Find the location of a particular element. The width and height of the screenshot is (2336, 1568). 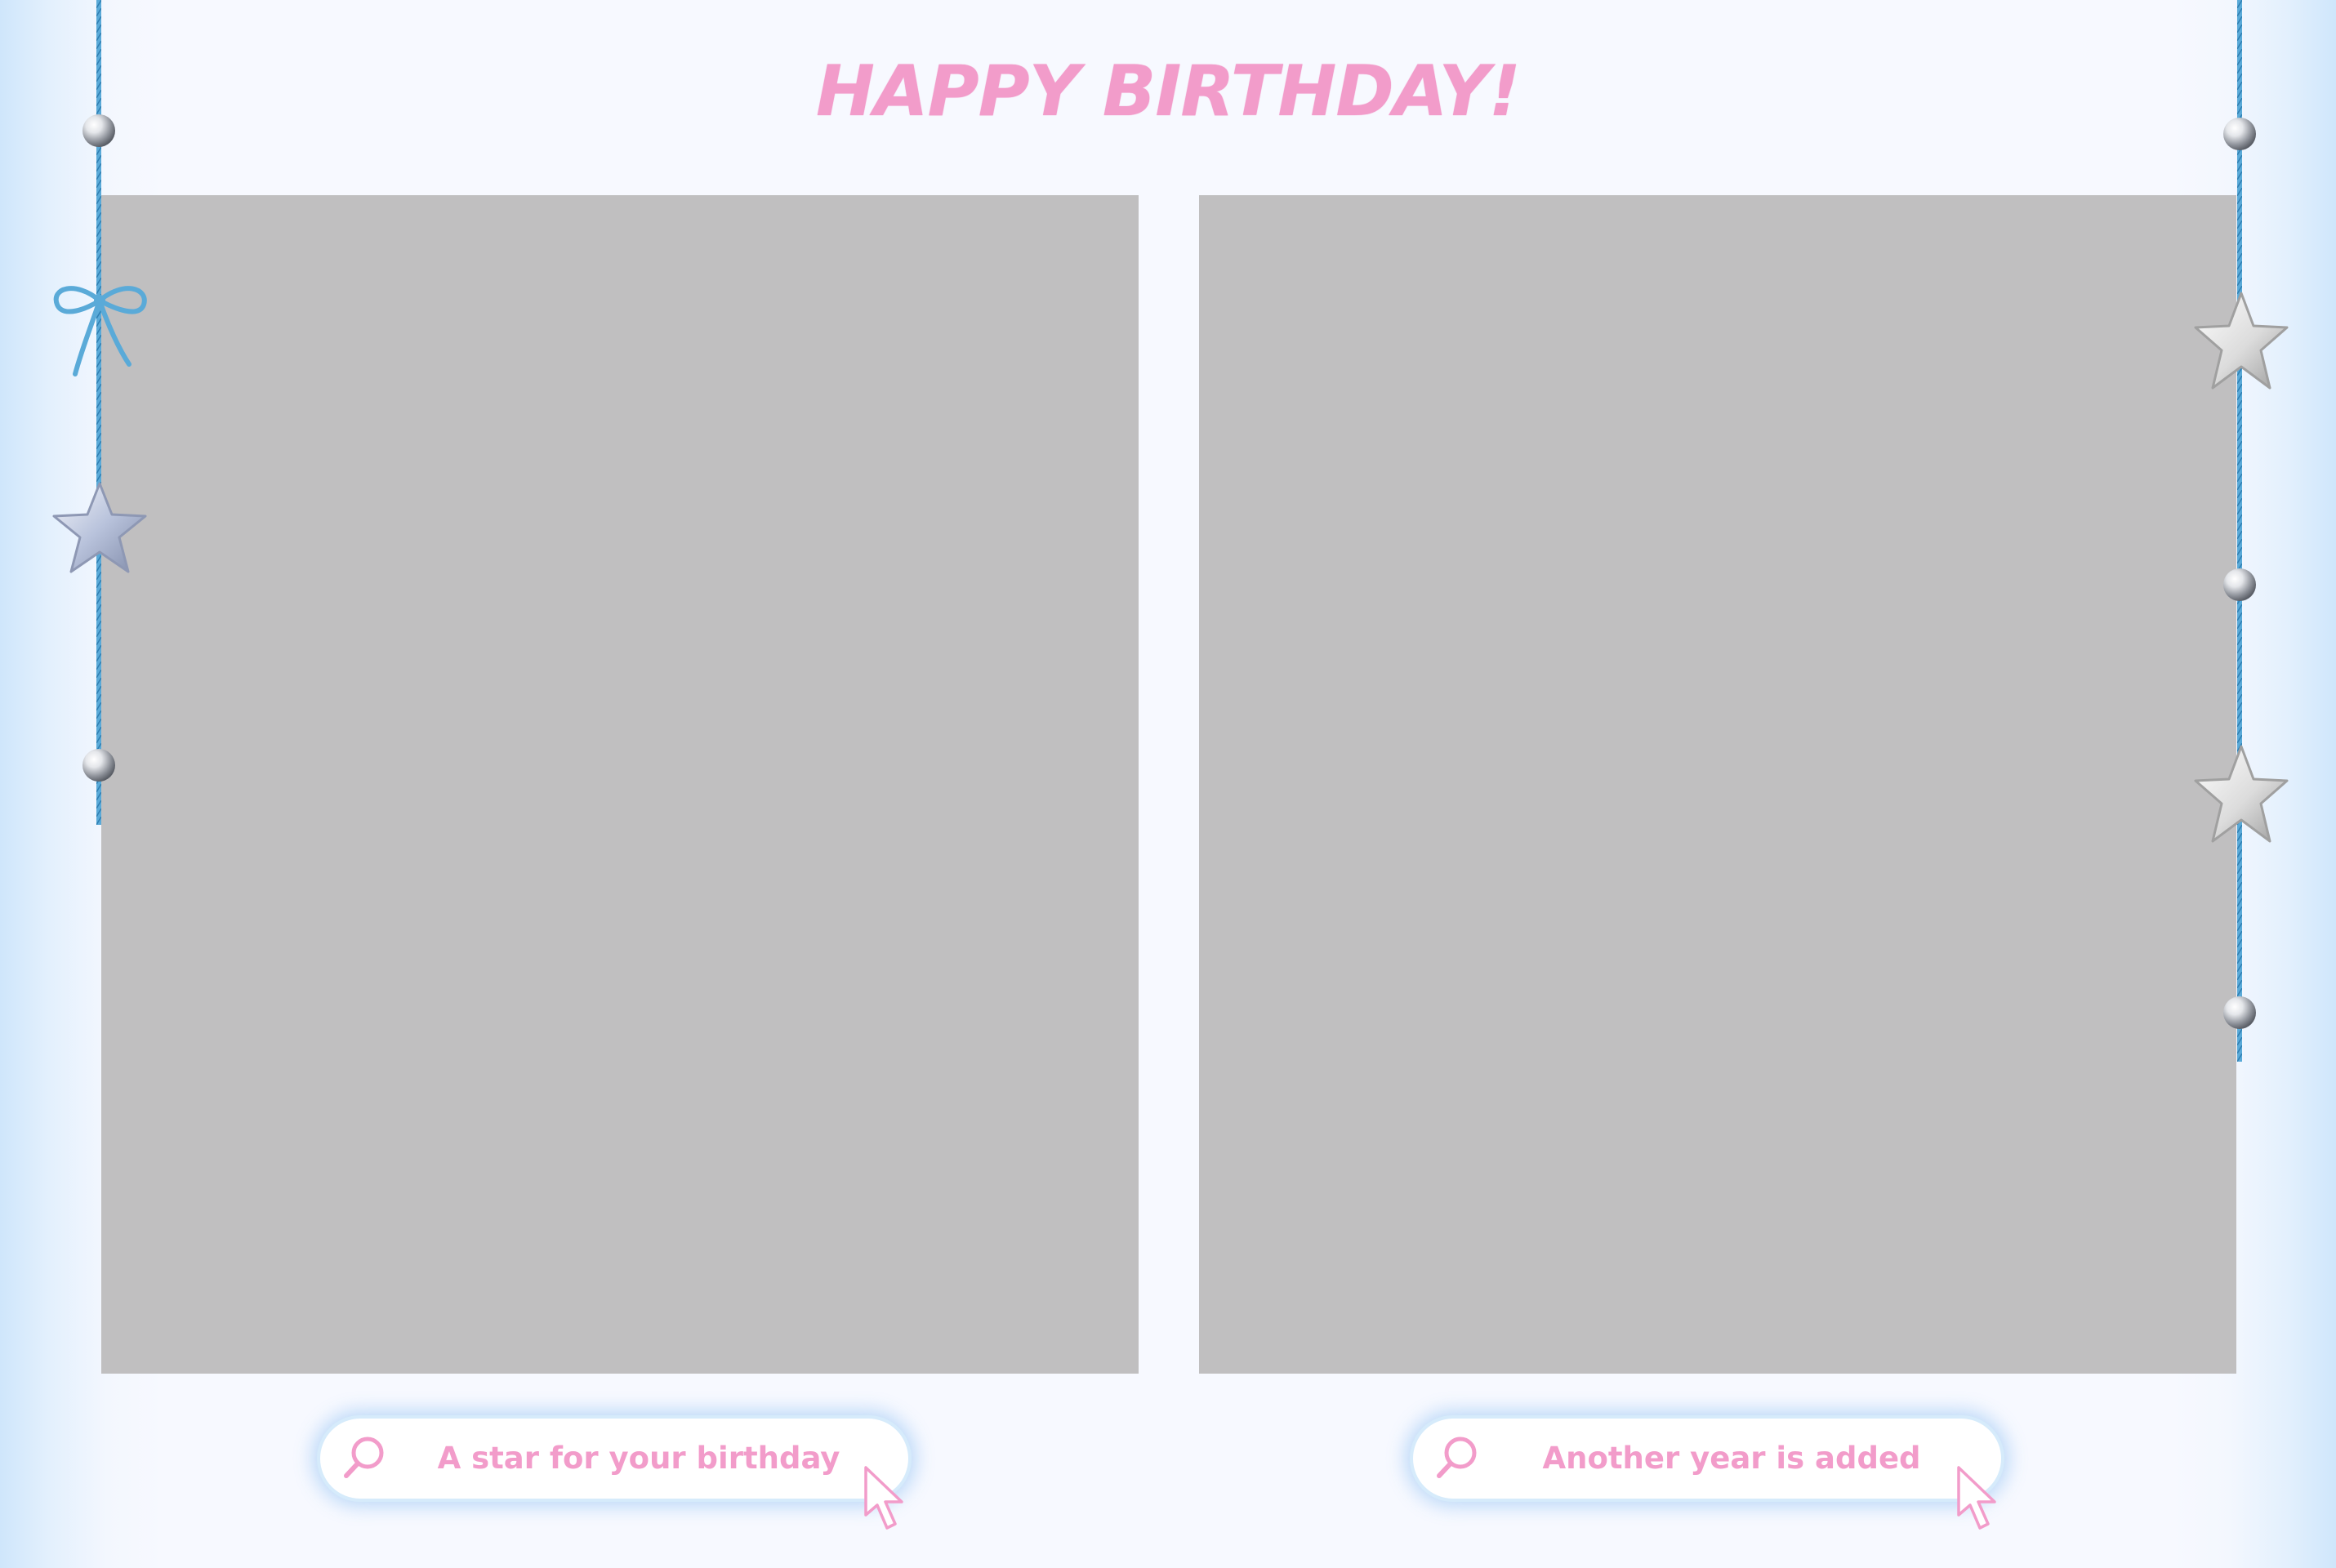

search-bar-text: Another year is added is located at coordinates (1731, 1458).